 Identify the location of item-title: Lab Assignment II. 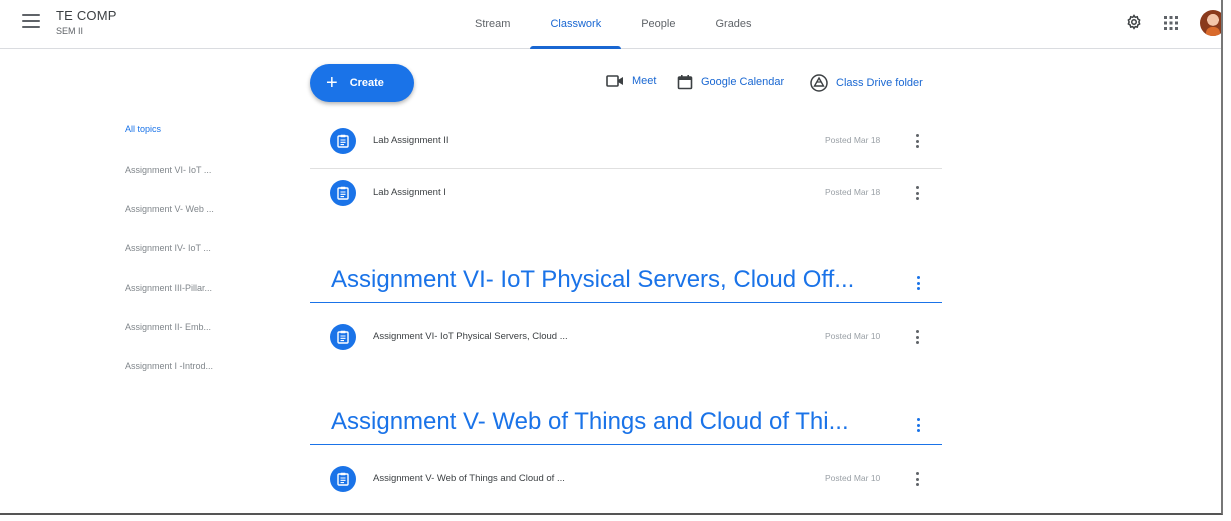
(411, 140).